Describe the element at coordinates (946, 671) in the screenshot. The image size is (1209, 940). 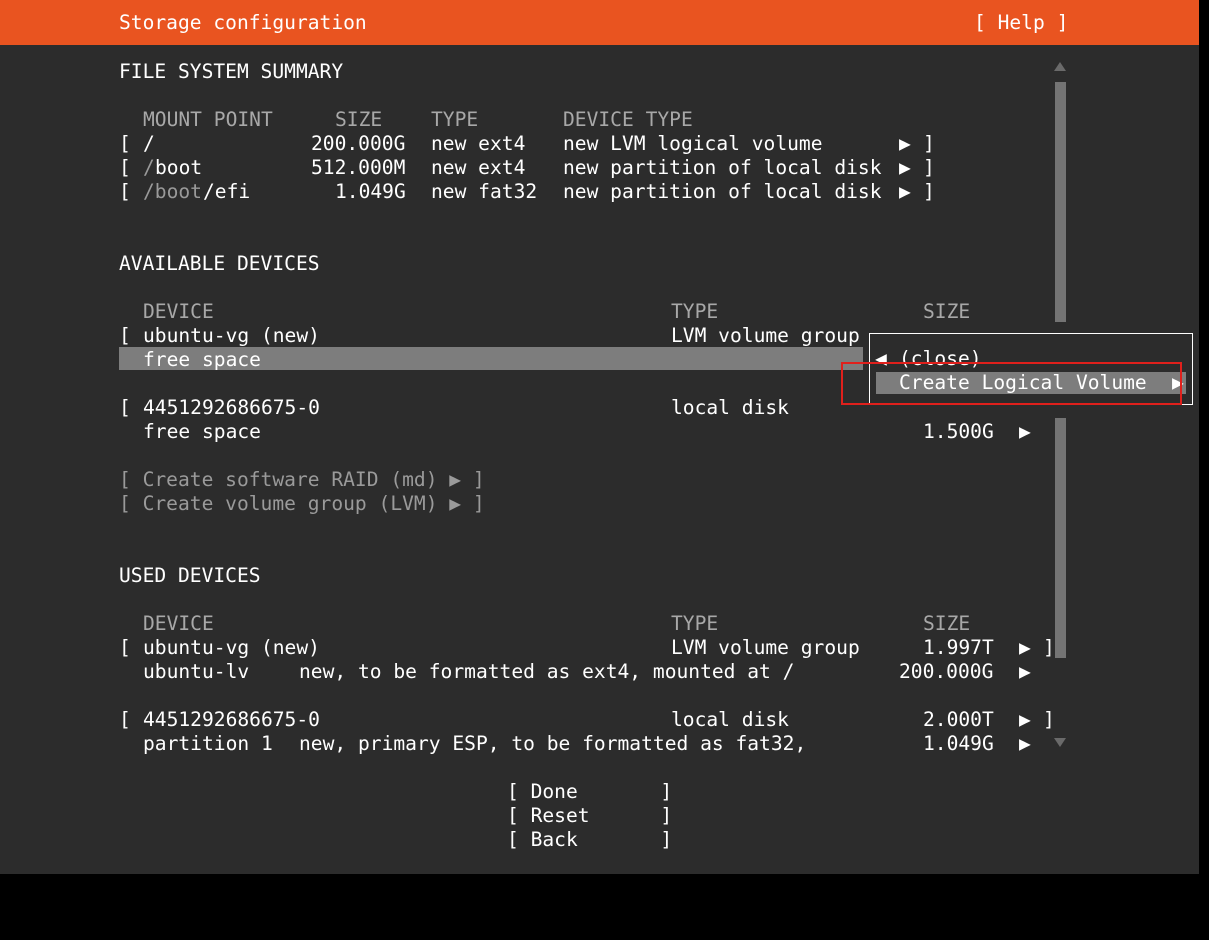
I see `device-size: 200.000G` at that location.